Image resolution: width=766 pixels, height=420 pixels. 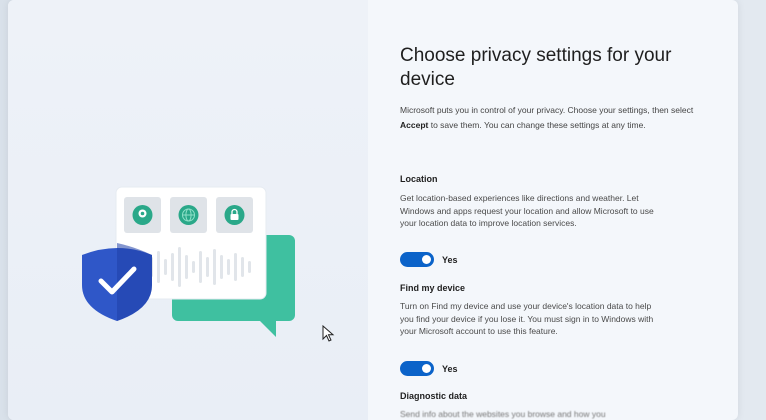 I want to click on shield-check-icon, so click(x=117, y=282).